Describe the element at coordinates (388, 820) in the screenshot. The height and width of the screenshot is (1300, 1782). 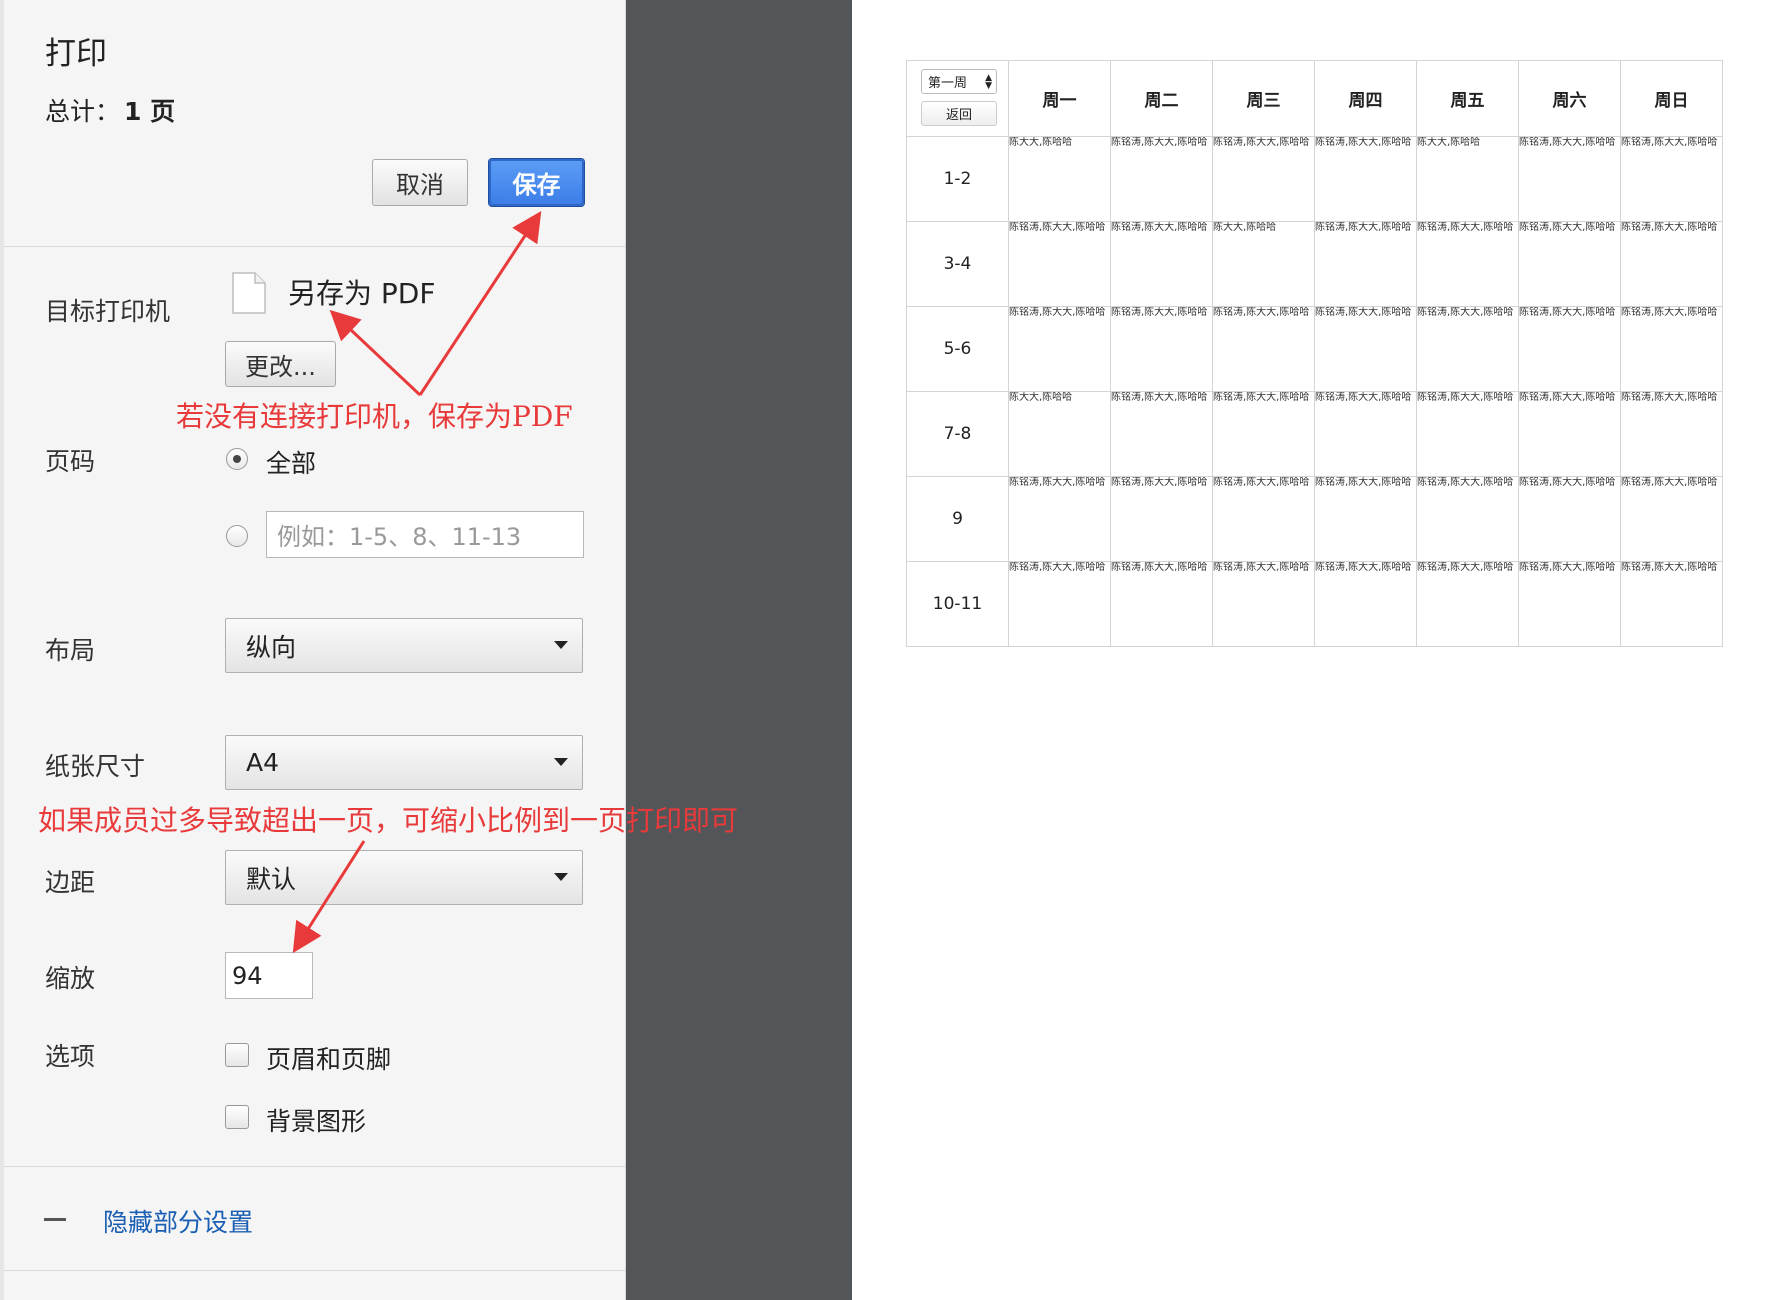
I see `annotation-scale: 如果成员过多导致超出一页，可缩小比例到一页打印即可` at that location.